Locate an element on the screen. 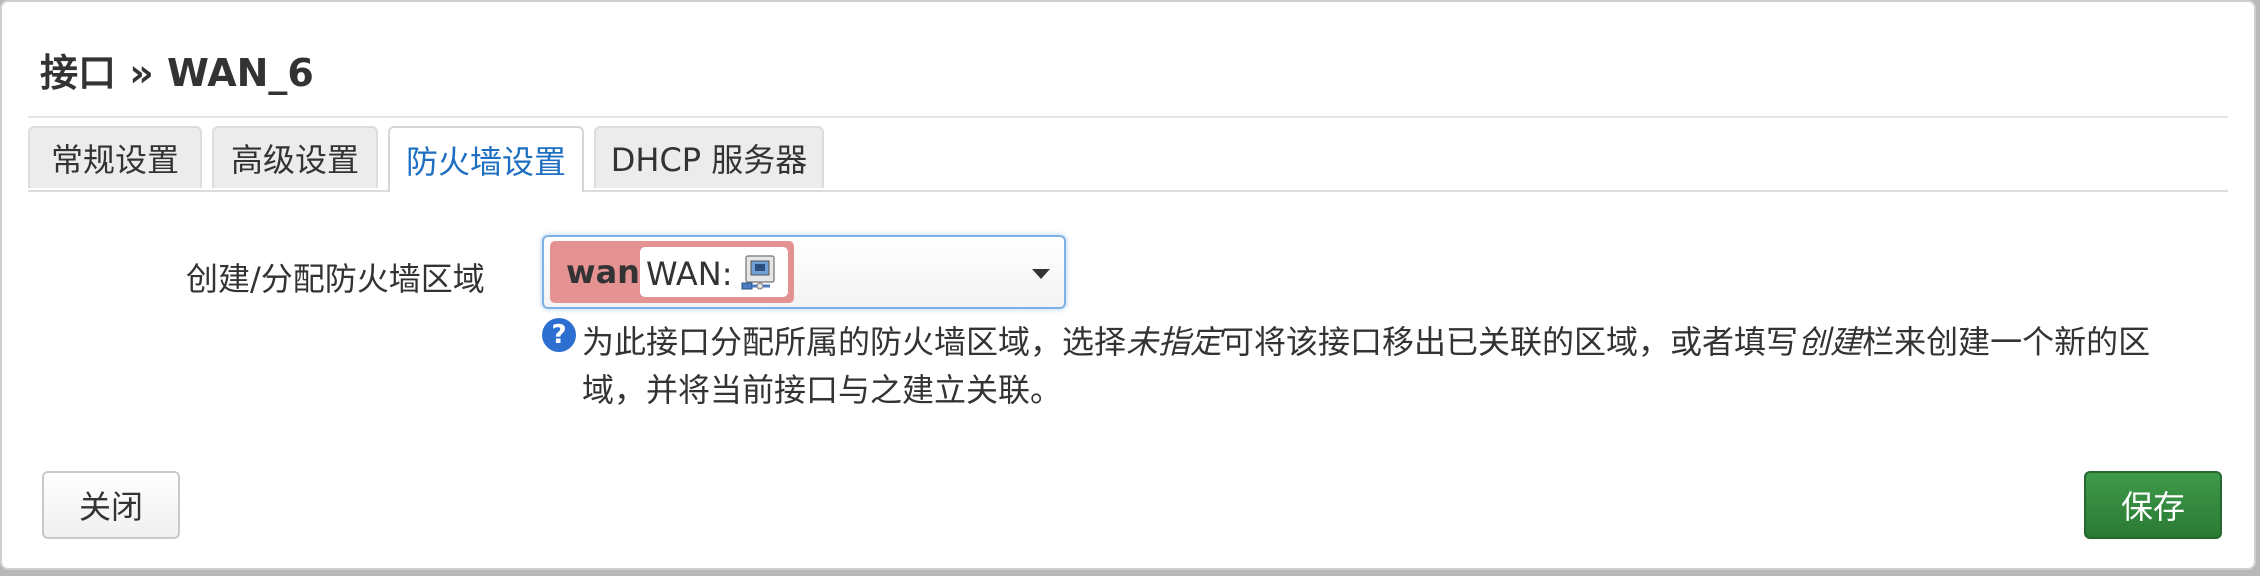 The height and width of the screenshot is (576, 2260). save-button-label: 保存 is located at coordinates (2152, 507).